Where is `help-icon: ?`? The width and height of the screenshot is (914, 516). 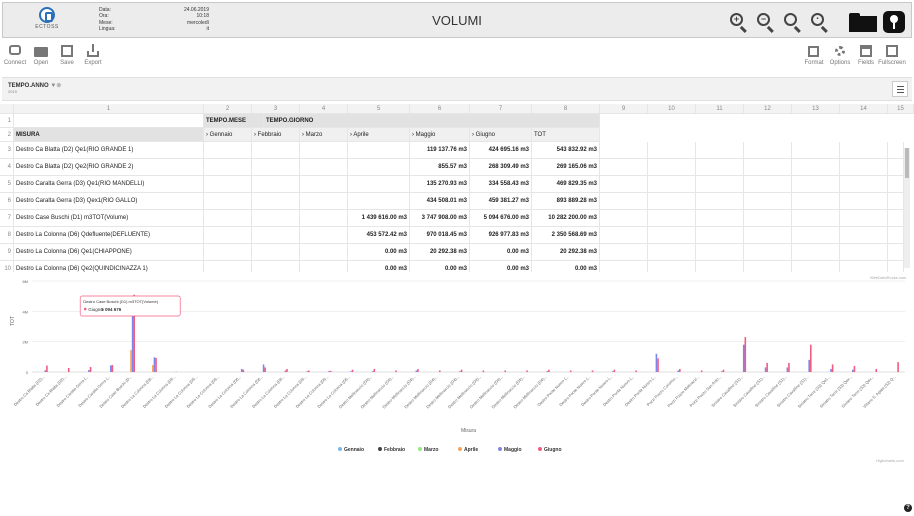
help-icon: ? is located at coordinates (908, 508).